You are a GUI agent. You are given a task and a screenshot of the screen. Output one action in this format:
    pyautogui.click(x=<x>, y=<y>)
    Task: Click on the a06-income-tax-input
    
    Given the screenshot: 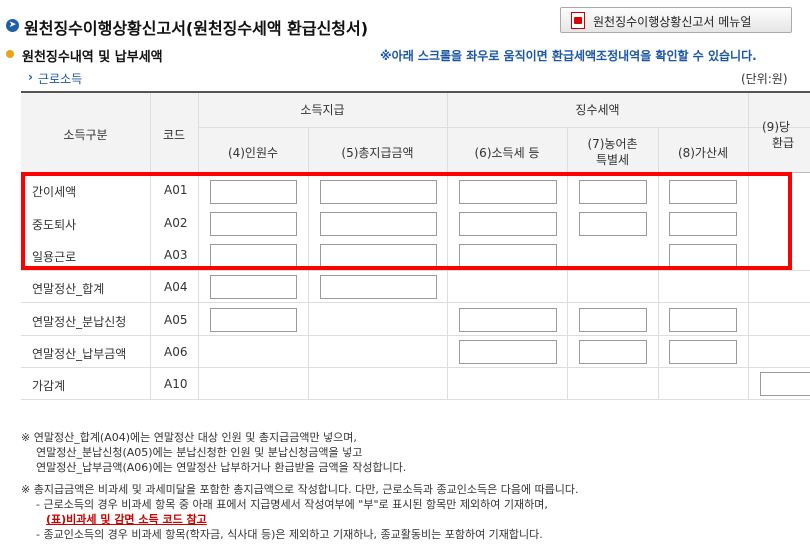 What is the action you would take?
    pyautogui.click(x=508, y=352)
    